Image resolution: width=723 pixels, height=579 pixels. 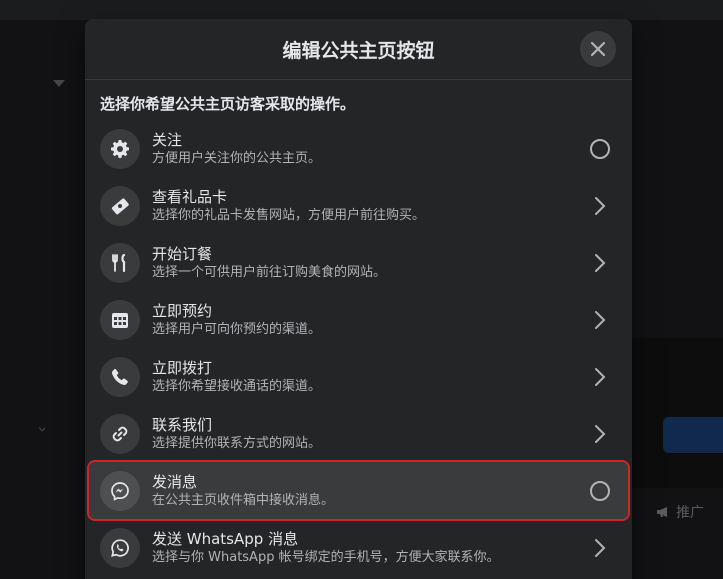 I want to click on option-description: 选择一个可供用户前往订购美食的网站。, so click(x=269, y=272).